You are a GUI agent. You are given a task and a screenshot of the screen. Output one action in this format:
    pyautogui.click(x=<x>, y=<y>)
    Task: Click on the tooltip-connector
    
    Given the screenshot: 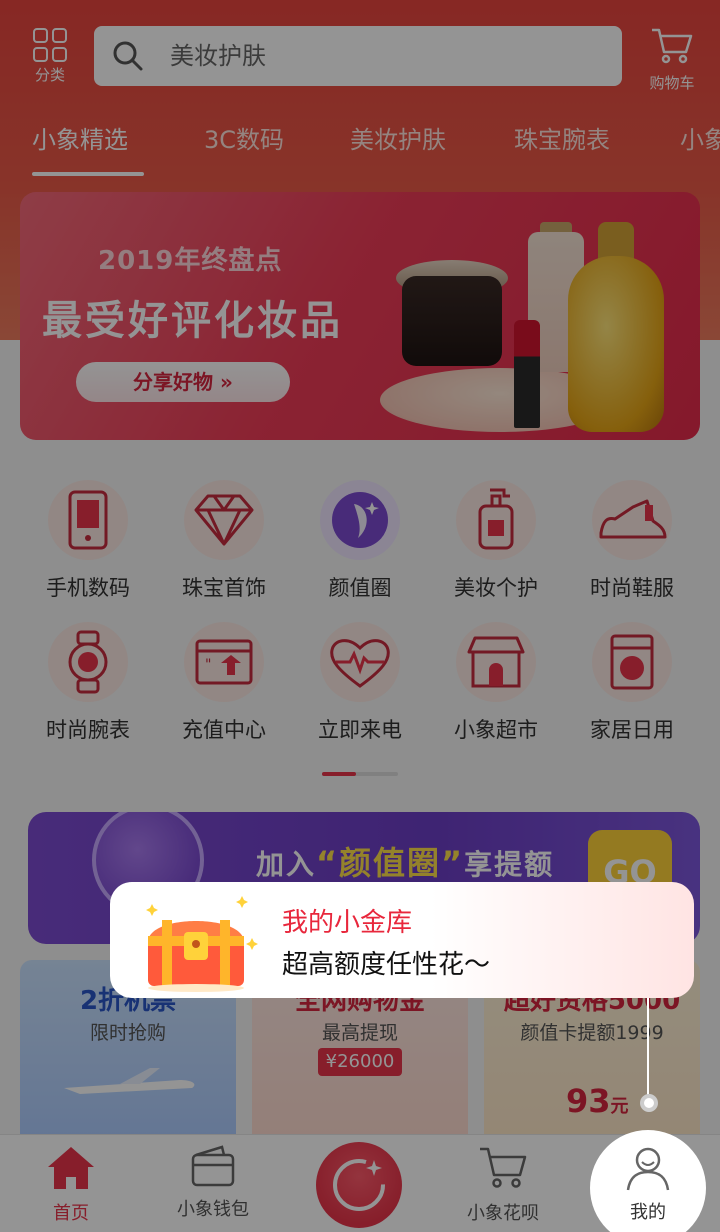 What is the action you would take?
    pyautogui.click(x=648, y=1050)
    